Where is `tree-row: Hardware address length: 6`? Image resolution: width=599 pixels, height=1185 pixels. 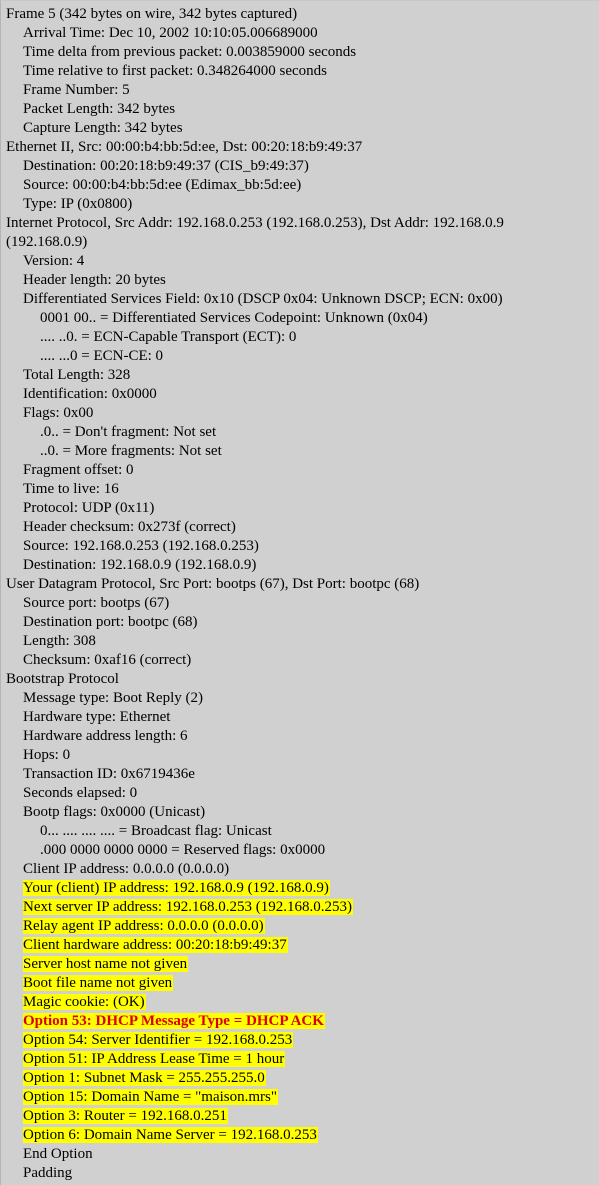 tree-row: Hardware address length: 6 is located at coordinates (300, 736).